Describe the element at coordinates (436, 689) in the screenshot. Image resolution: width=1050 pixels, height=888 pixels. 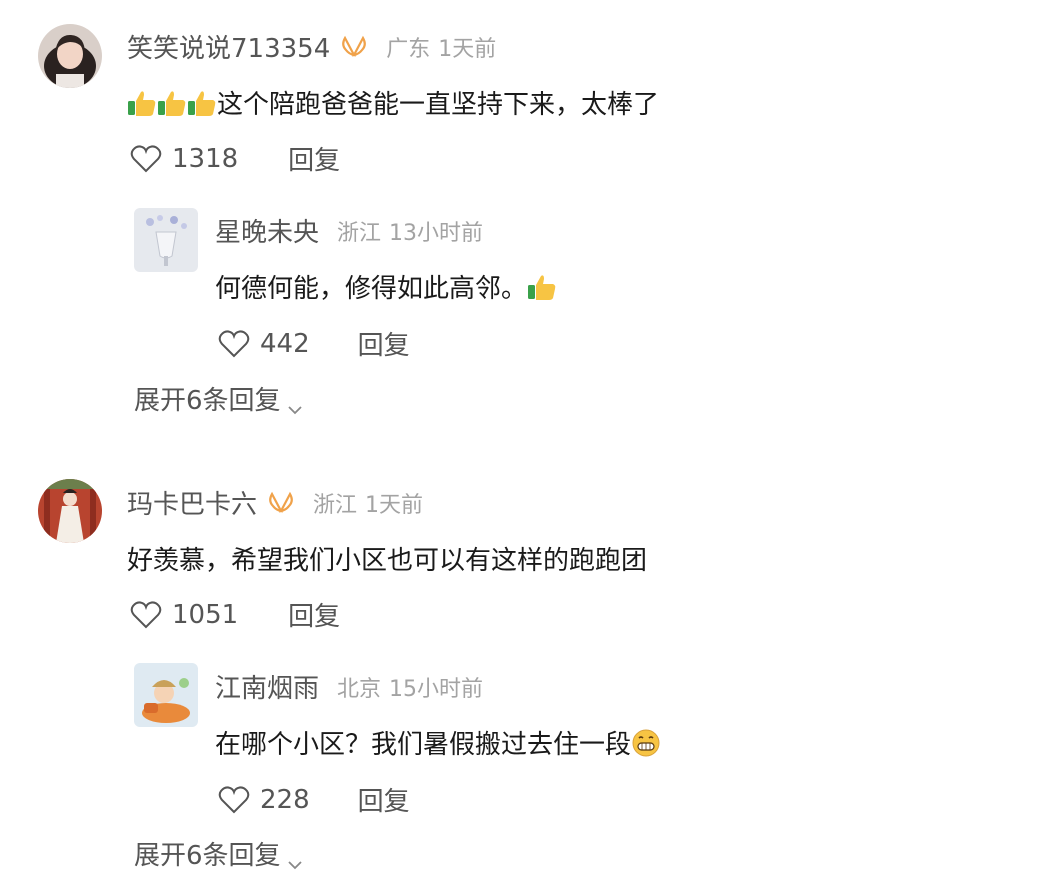
I see `reply-timestamp: 15小时前` at that location.